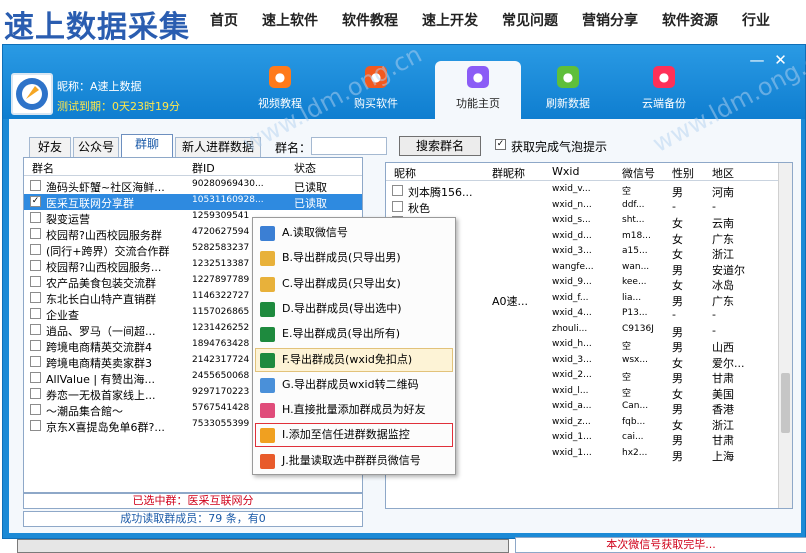 This screenshot has height=553, width=806. What do you see at coordinates (290, 20) in the screenshot?
I see `nav-link: 速上软件` at bounding box center [290, 20].